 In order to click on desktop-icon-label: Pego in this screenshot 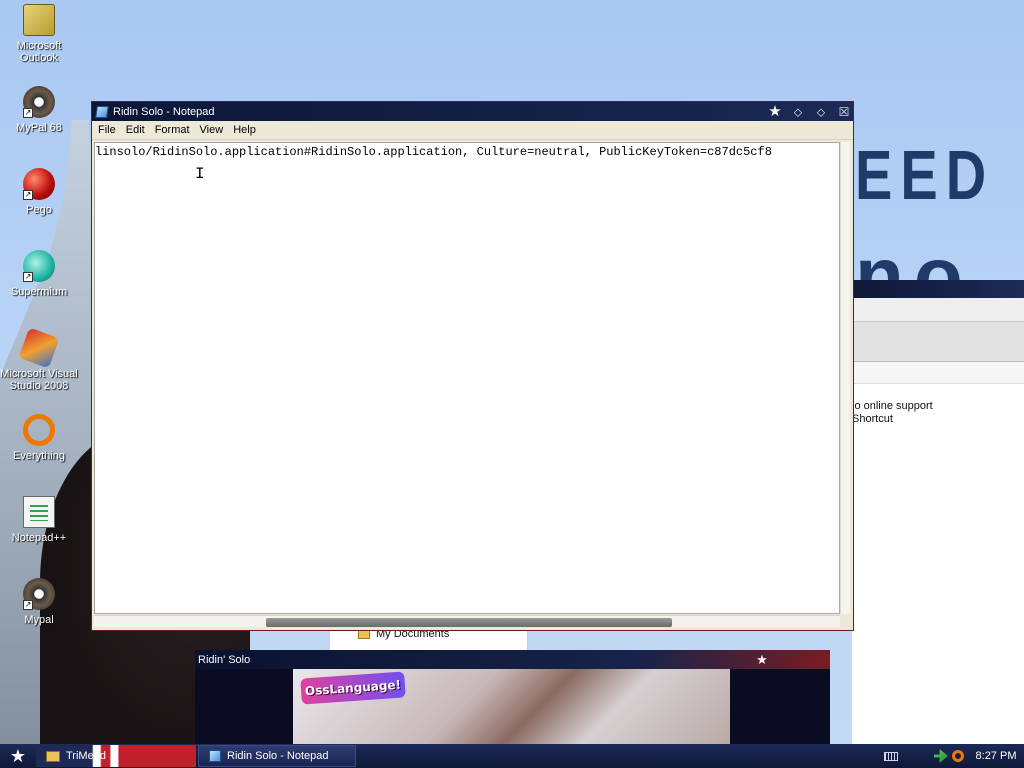, I will do `click(39, 210)`.